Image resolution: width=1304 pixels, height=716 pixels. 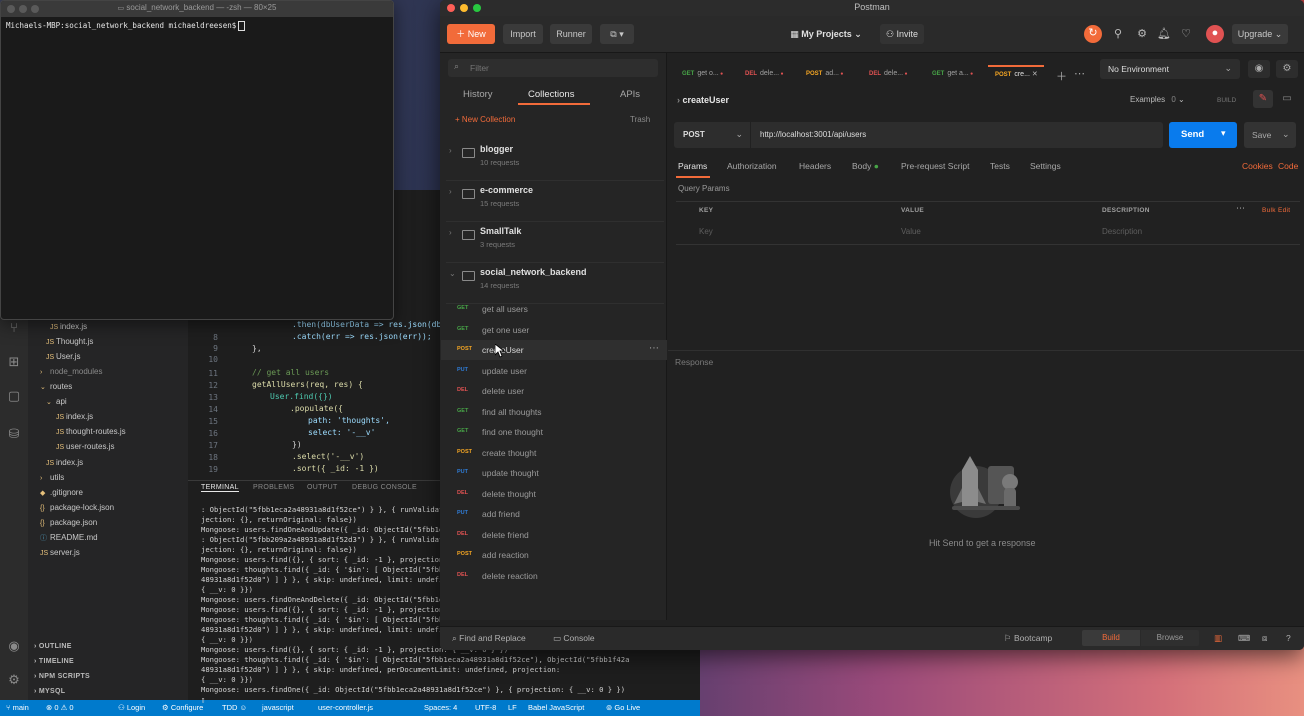 I want to click on send-button: Send ▾, so click(x=1203, y=135).